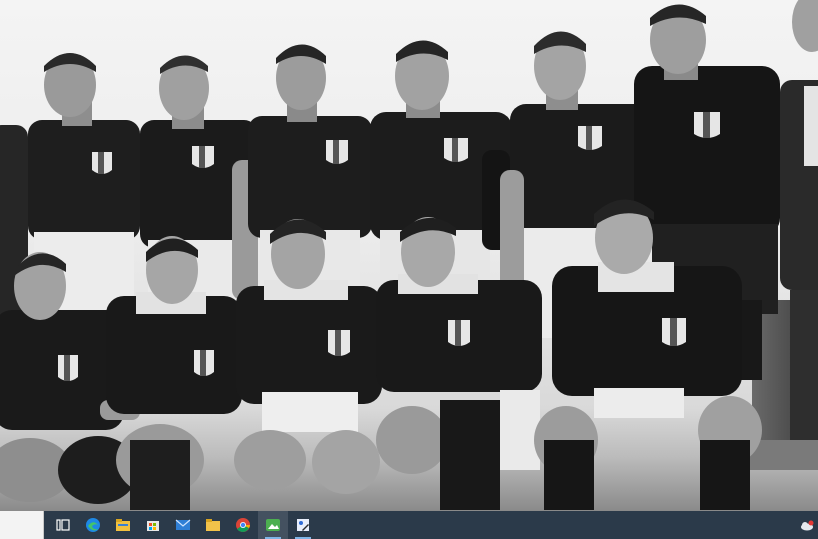  What do you see at coordinates (303, 525) in the screenshot?
I see `paint-app-icon` at bounding box center [303, 525].